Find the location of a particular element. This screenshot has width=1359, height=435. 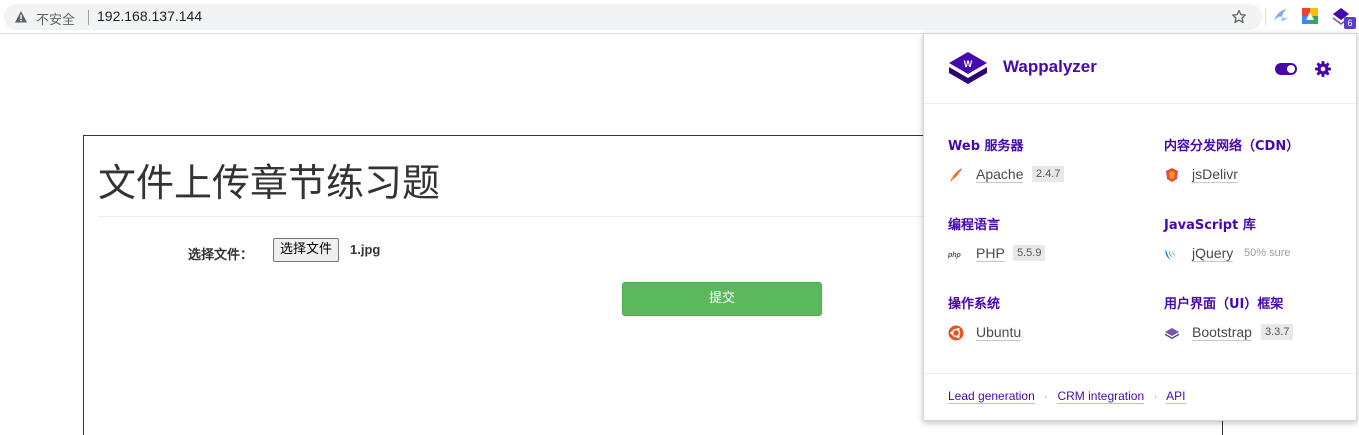

enable-toggle is located at coordinates (1286, 69).